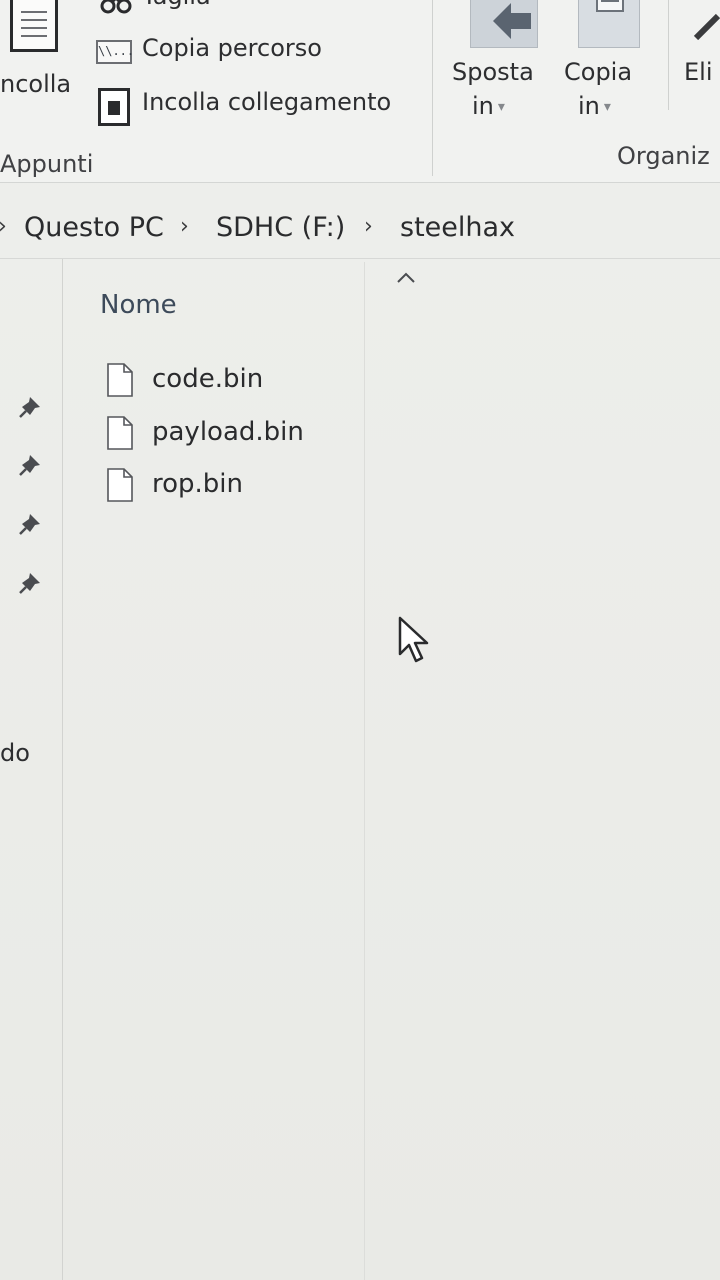  I want to click on breadcrumb-item-sdhc: SDHC (F:), so click(280, 227).